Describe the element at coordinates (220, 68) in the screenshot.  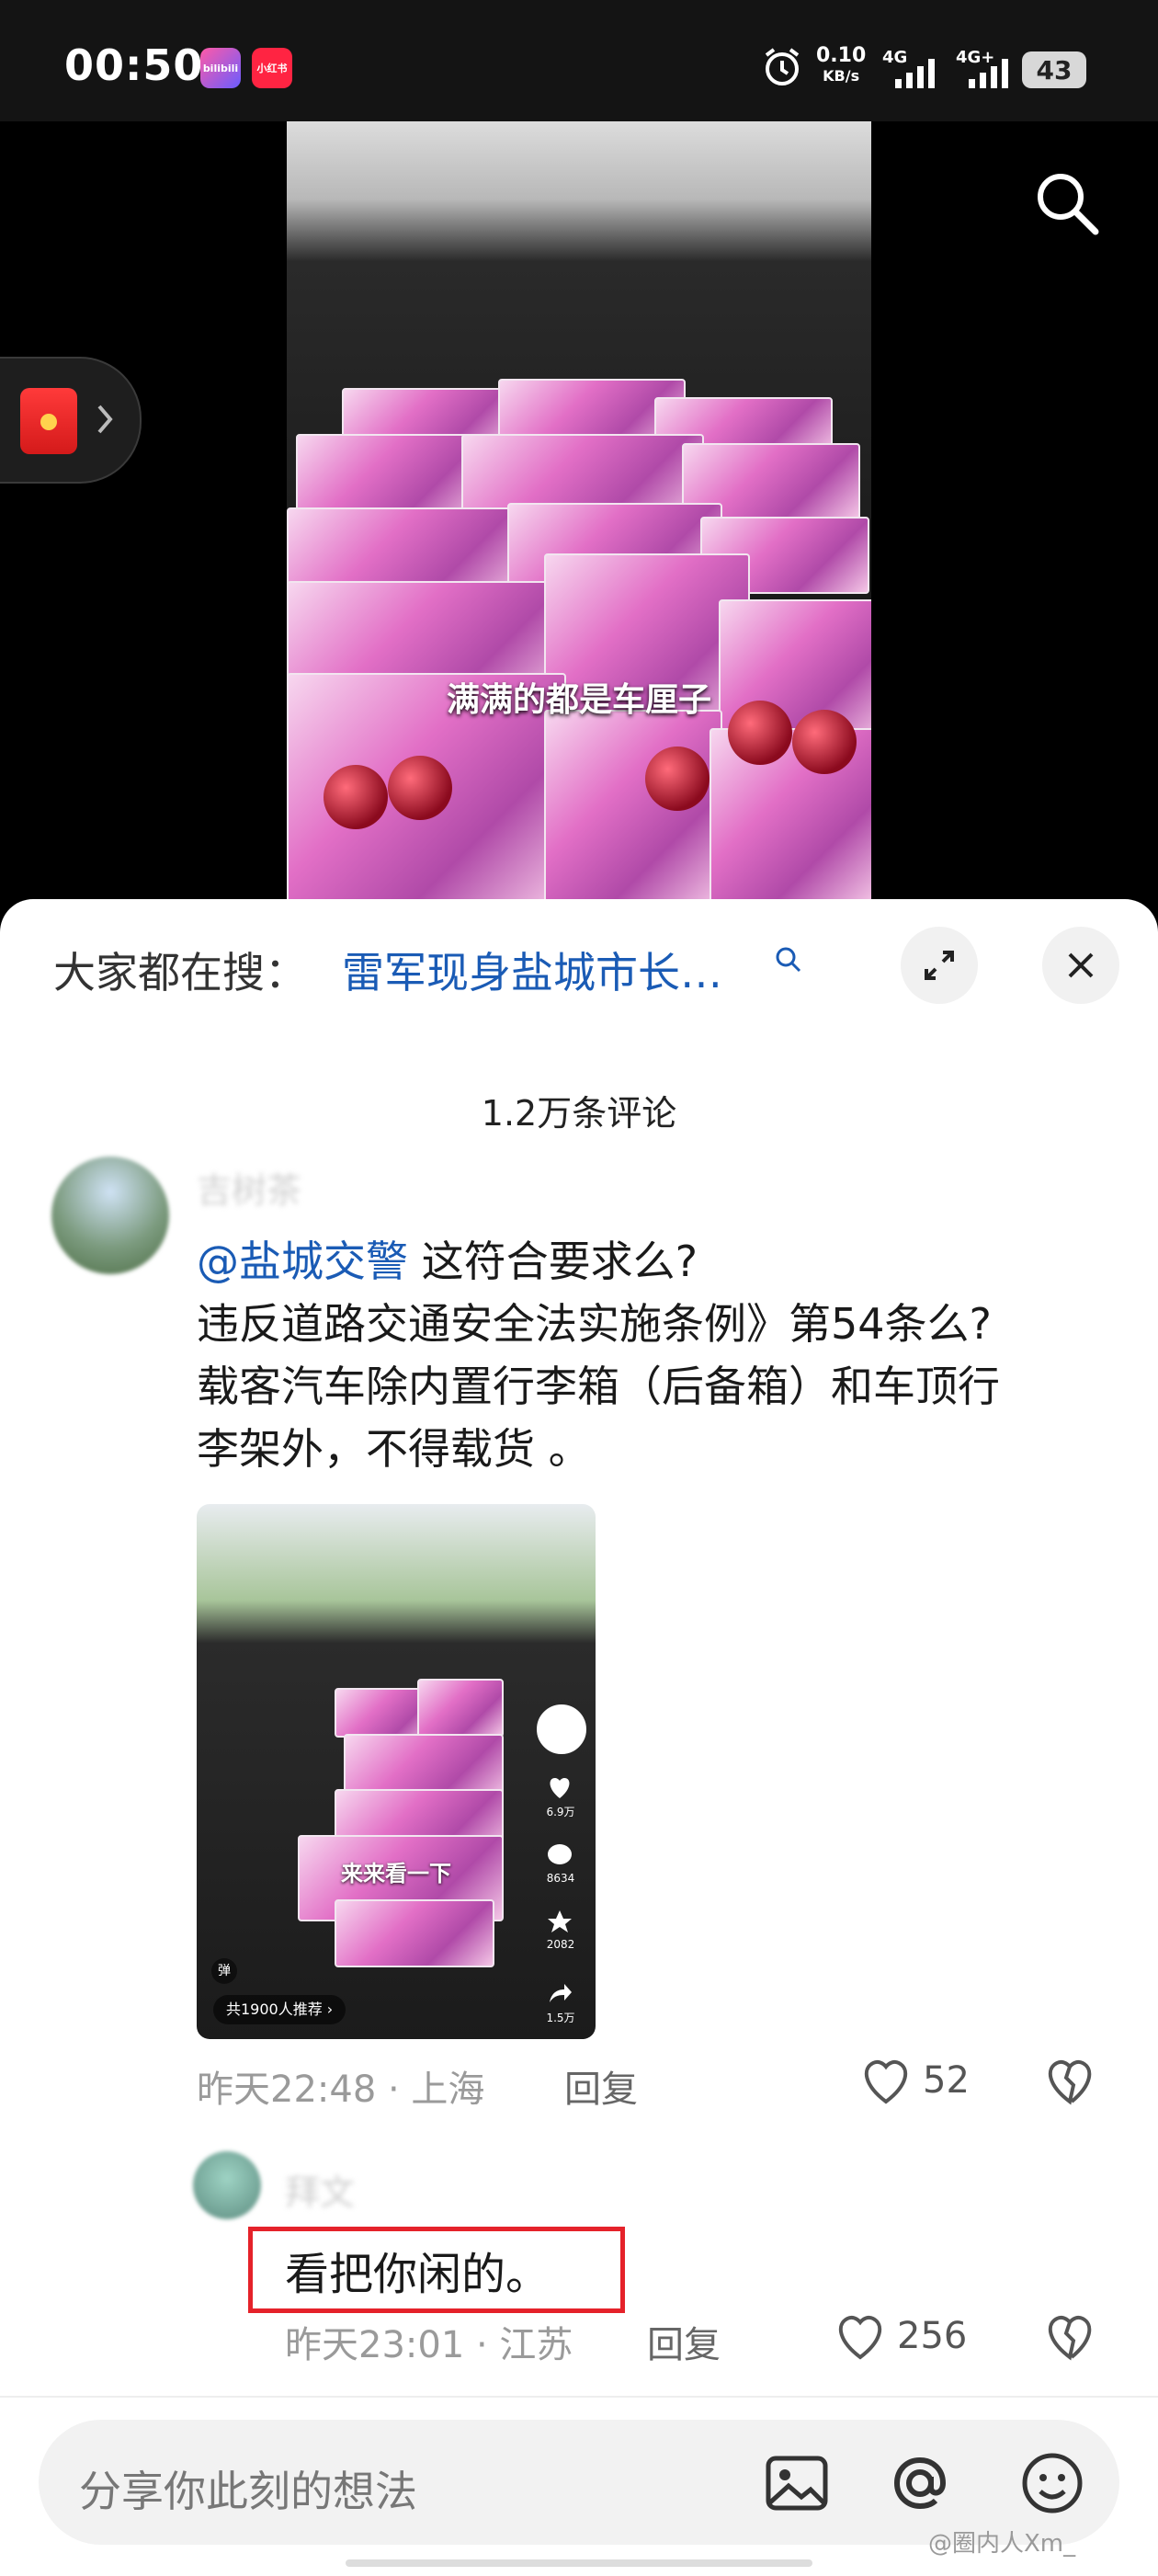
I see `bilibili-notification-icon: bilibili` at that location.